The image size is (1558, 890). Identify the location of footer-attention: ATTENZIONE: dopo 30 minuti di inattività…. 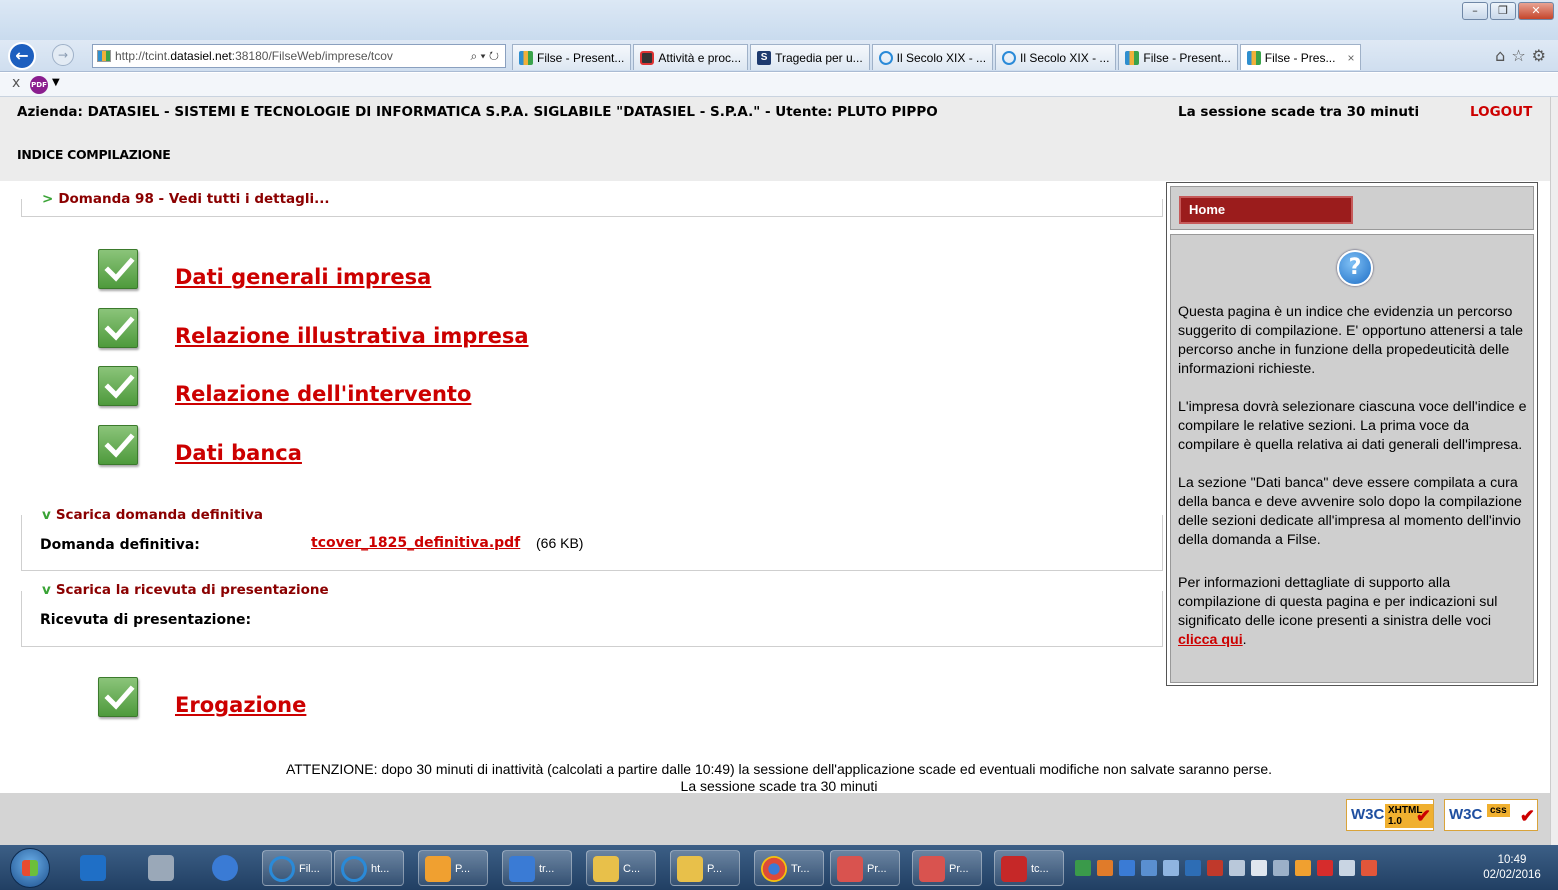
(779, 778).